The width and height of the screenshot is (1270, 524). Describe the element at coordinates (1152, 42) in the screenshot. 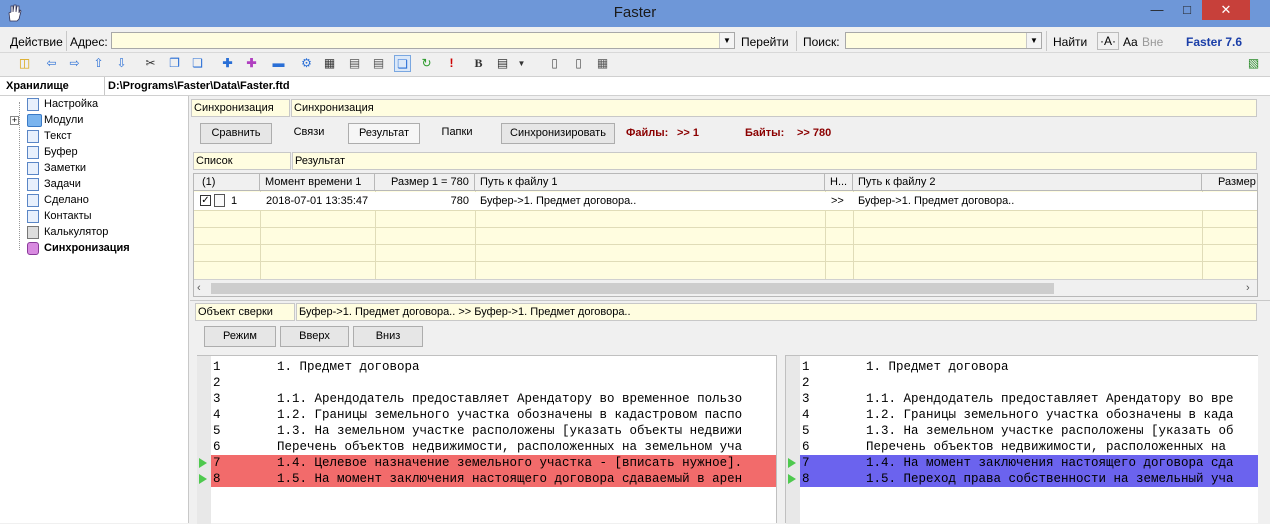

I see `whole-word-button: Вне` at that location.